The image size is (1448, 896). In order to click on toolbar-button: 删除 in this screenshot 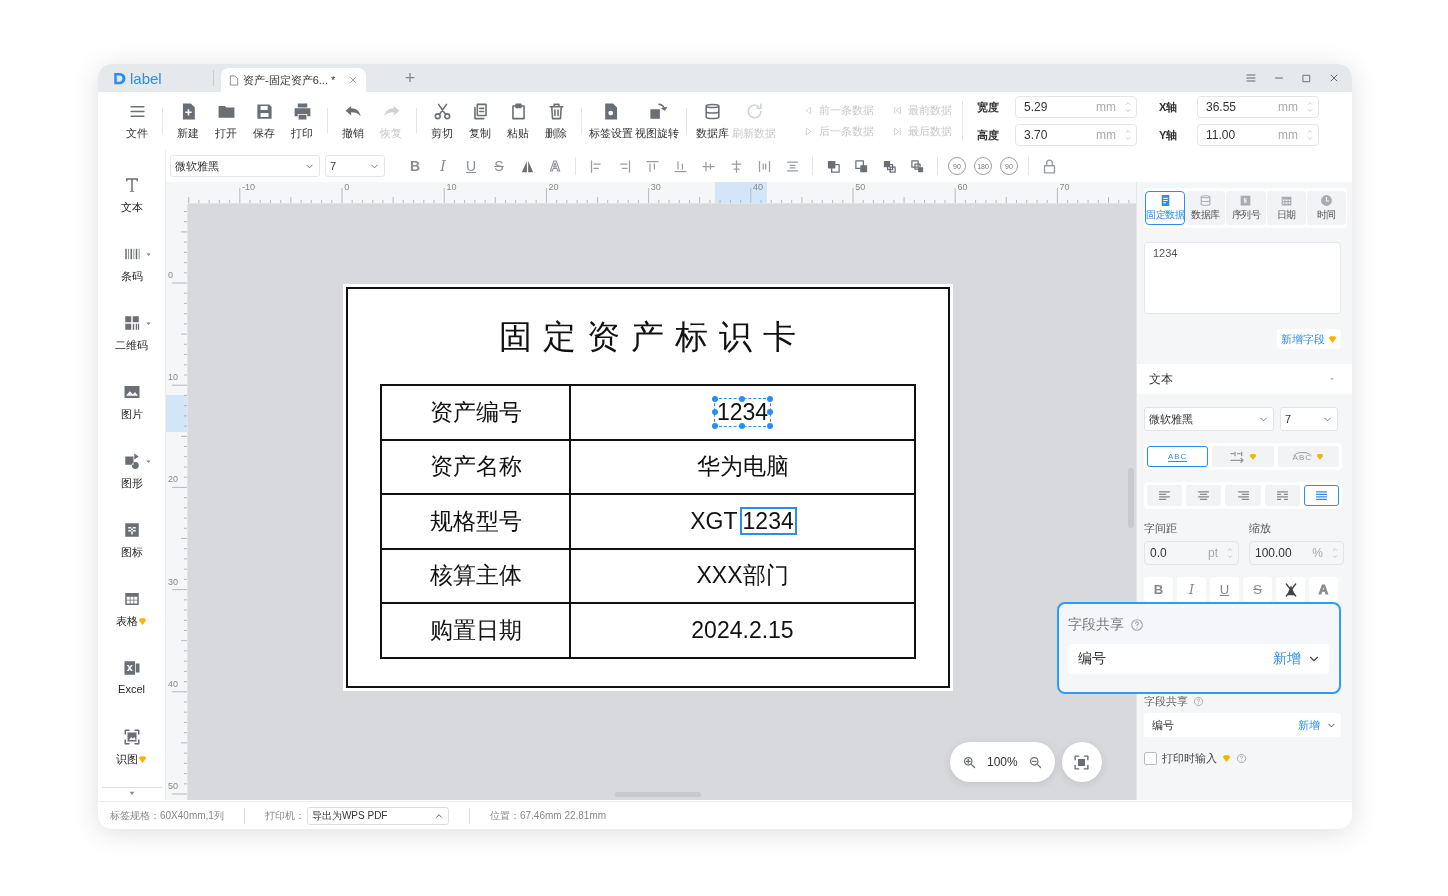, I will do `click(556, 121)`.